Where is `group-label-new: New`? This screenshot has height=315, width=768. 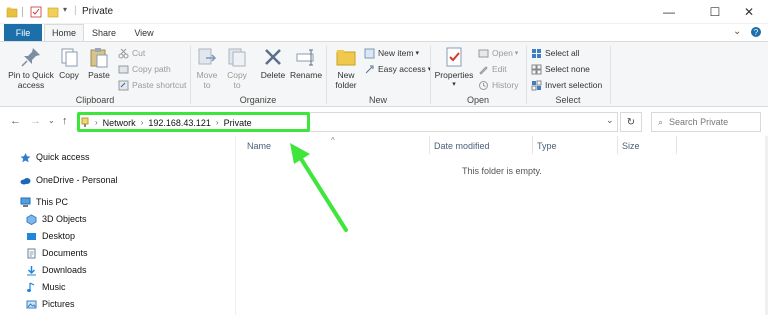 group-label-new: New is located at coordinates (377, 100).